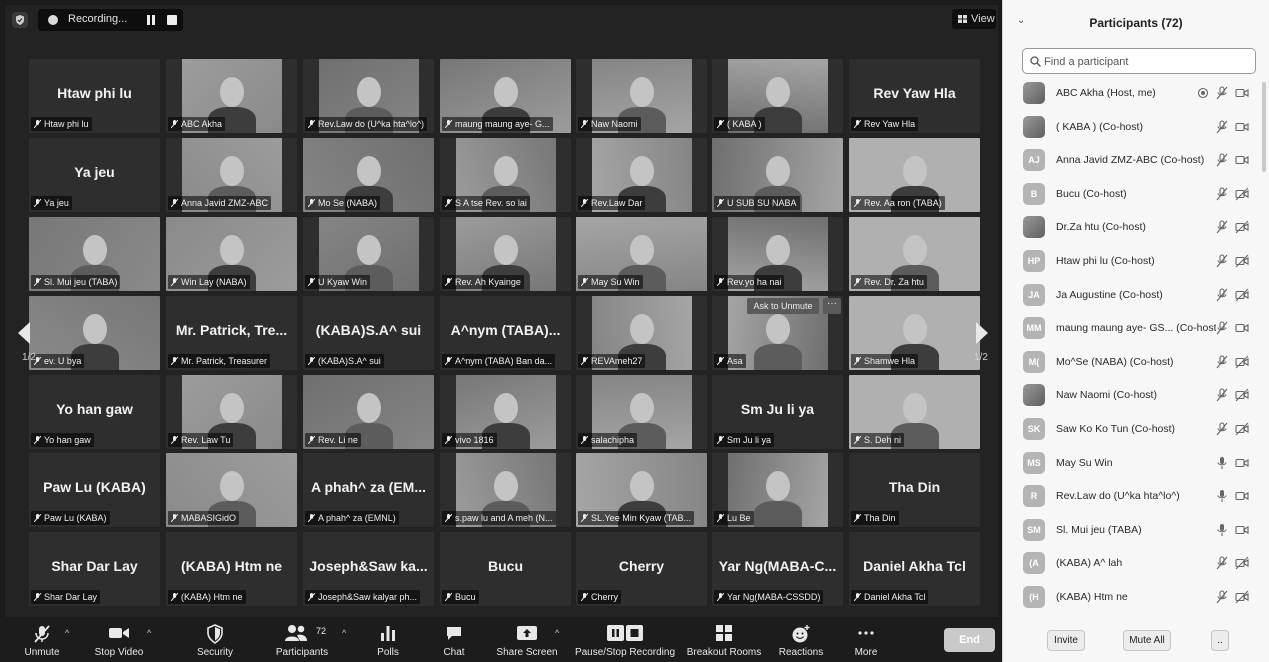 This screenshot has width=1269, height=662. What do you see at coordinates (505, 412) in the screenshot?
I see `video-tile: vivo 1816` at bounding box center [505, 412].